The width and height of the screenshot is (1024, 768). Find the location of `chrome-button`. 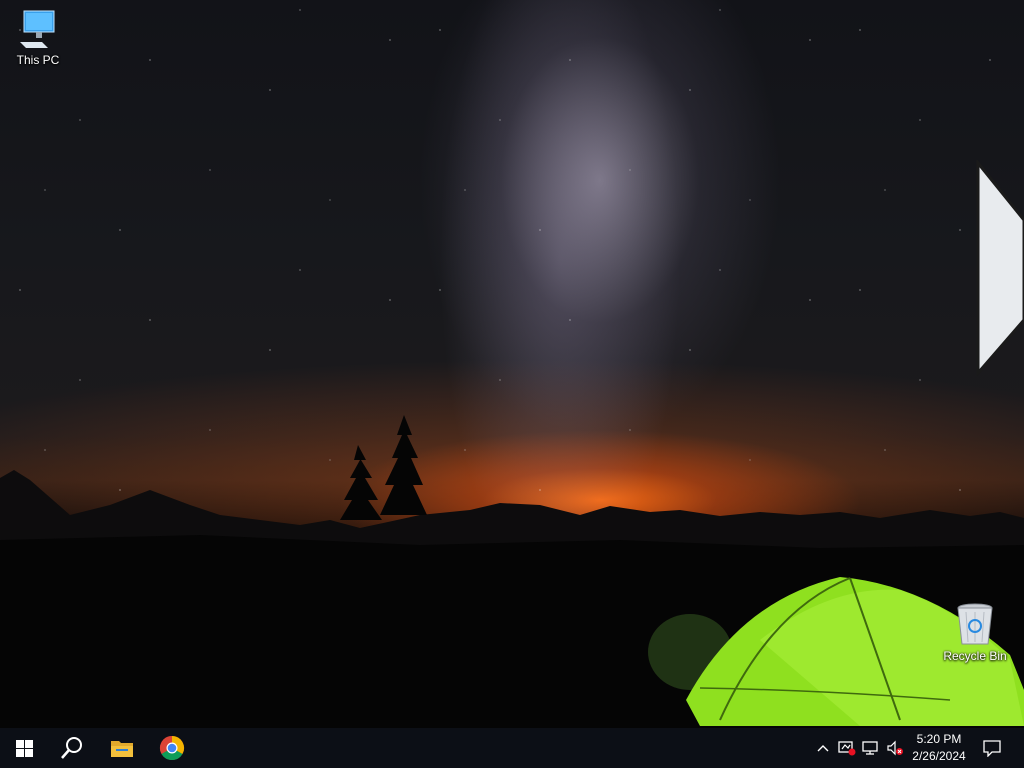

chrome-button is located at coordinates (172, 748).